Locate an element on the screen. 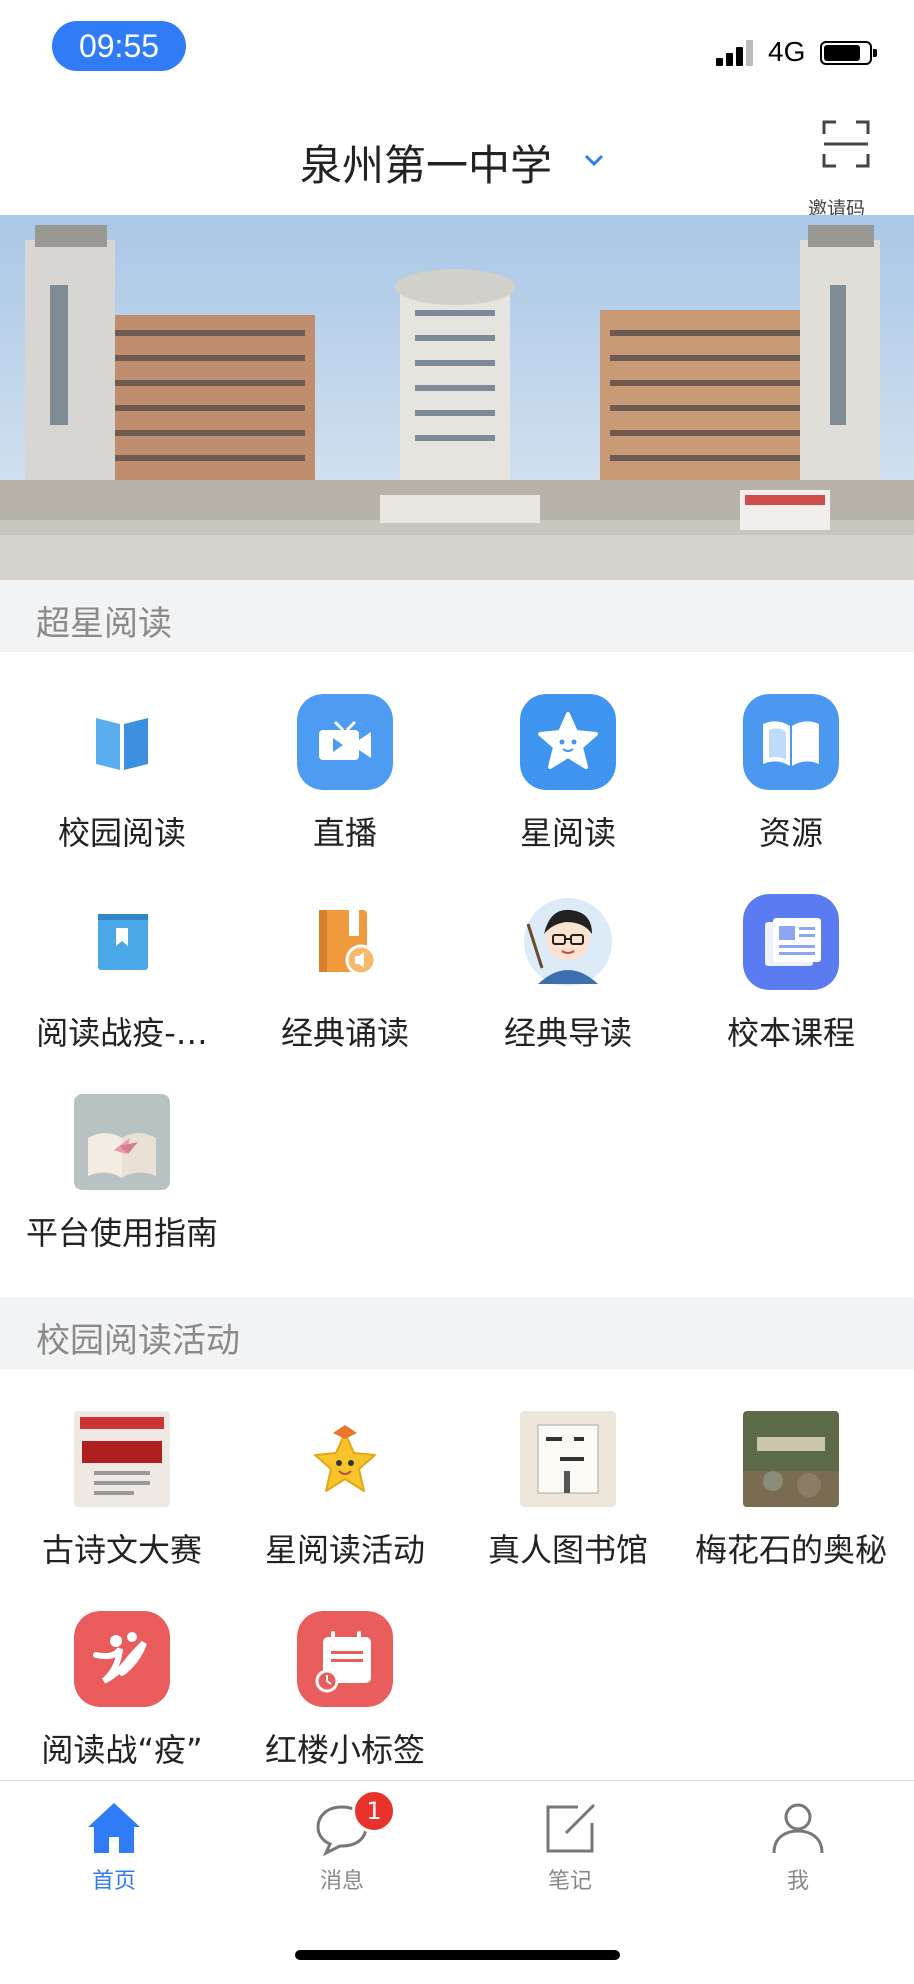 Image resolution: width=914 pixels, height=1984 pixels. star-icon is located at coordinates (568, 742).